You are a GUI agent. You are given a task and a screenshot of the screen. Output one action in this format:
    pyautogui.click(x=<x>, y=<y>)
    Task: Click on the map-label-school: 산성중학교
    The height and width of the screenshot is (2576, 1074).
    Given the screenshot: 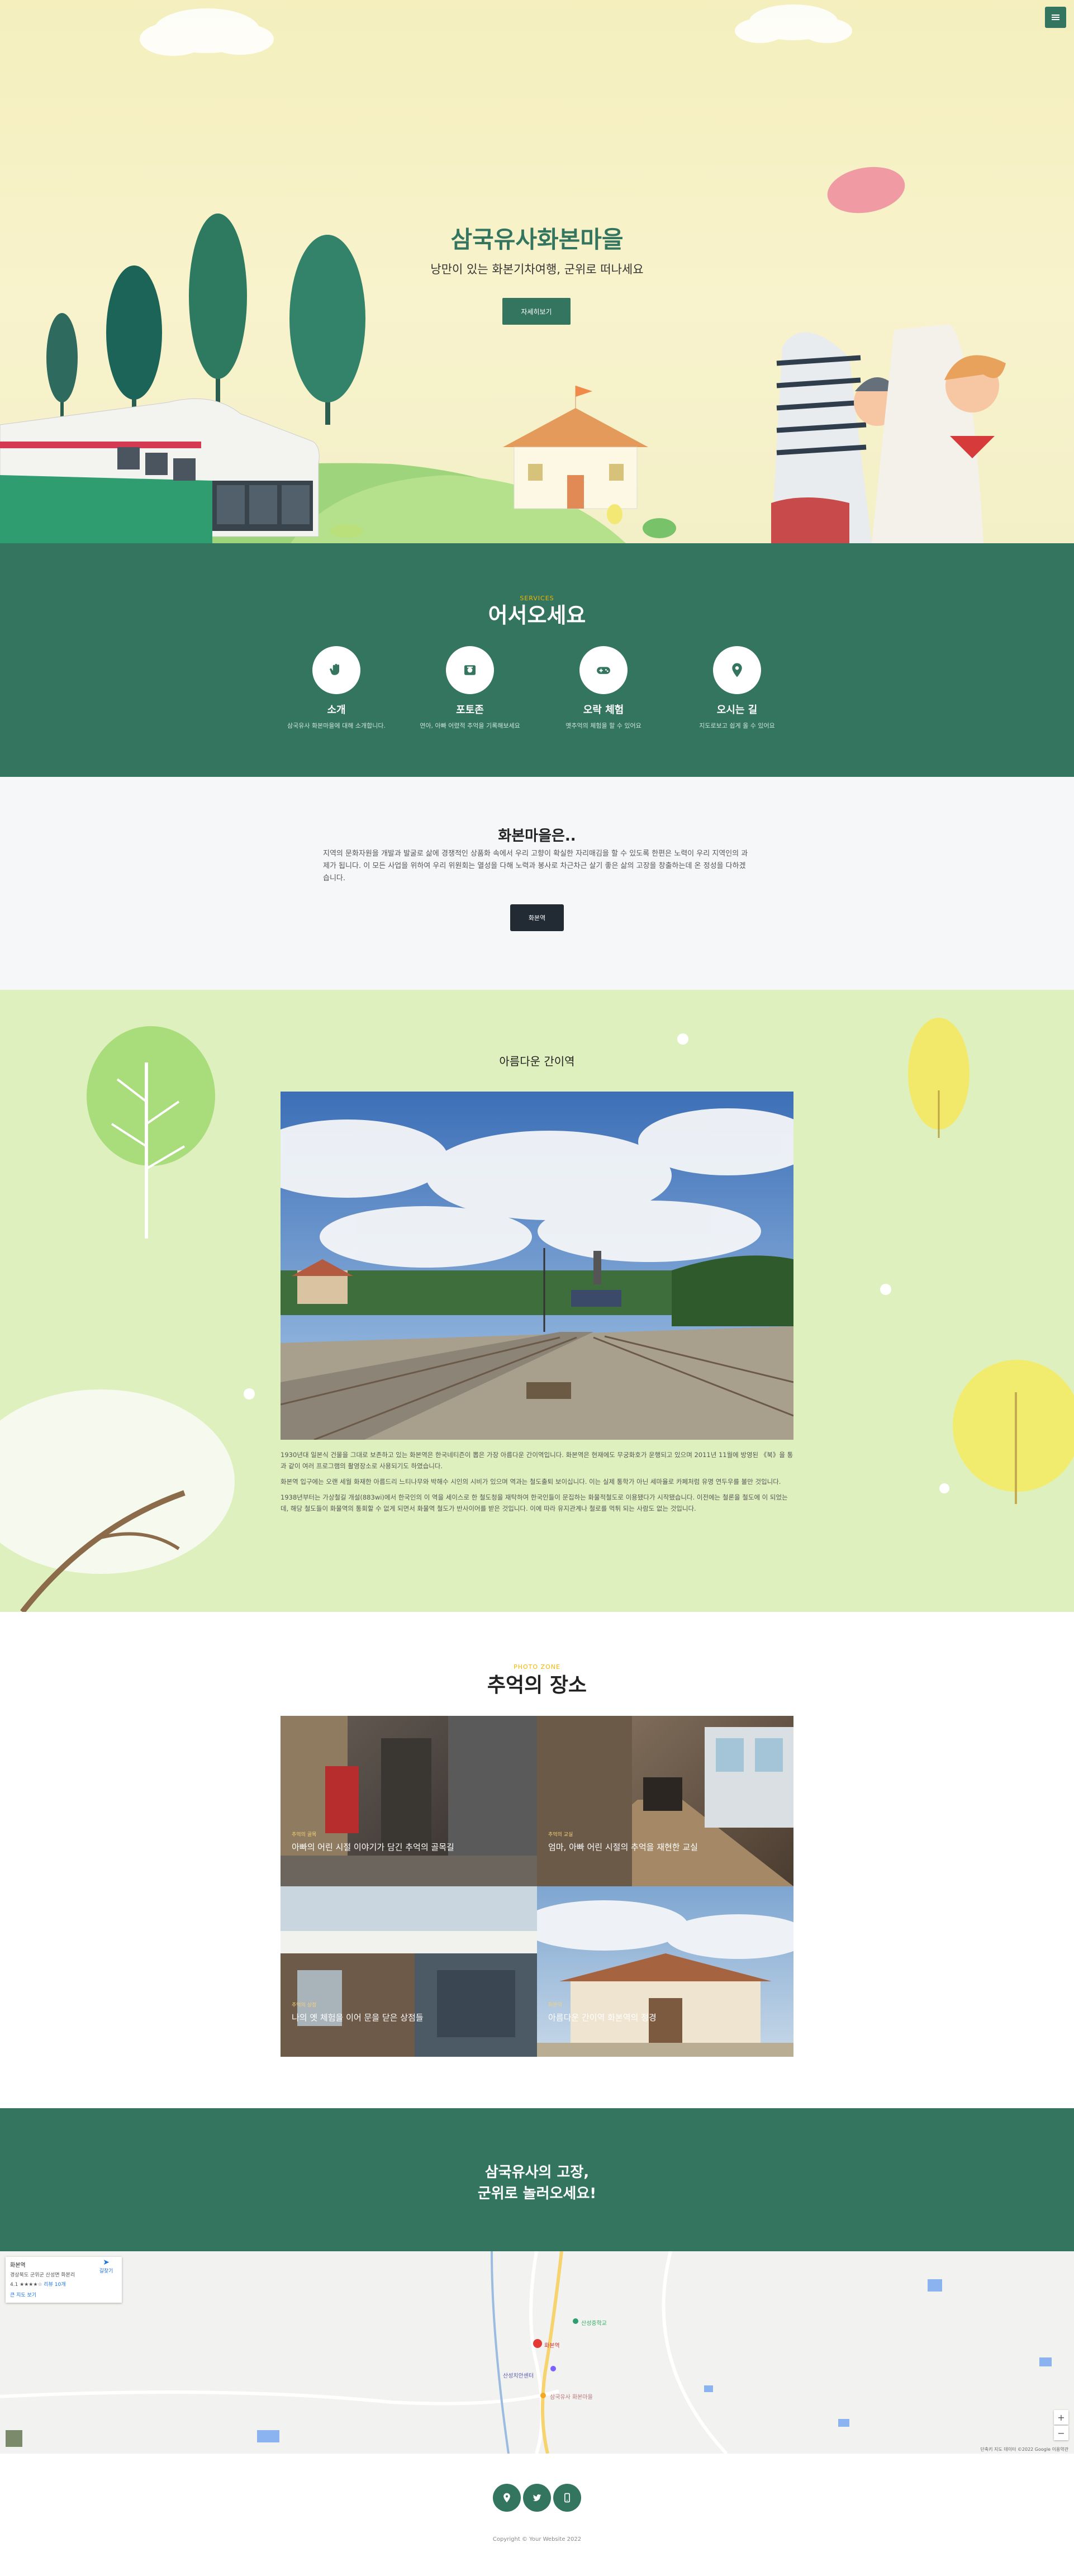 What is the action you would take?
    pyautogui.click(x=594, y=2324)
    